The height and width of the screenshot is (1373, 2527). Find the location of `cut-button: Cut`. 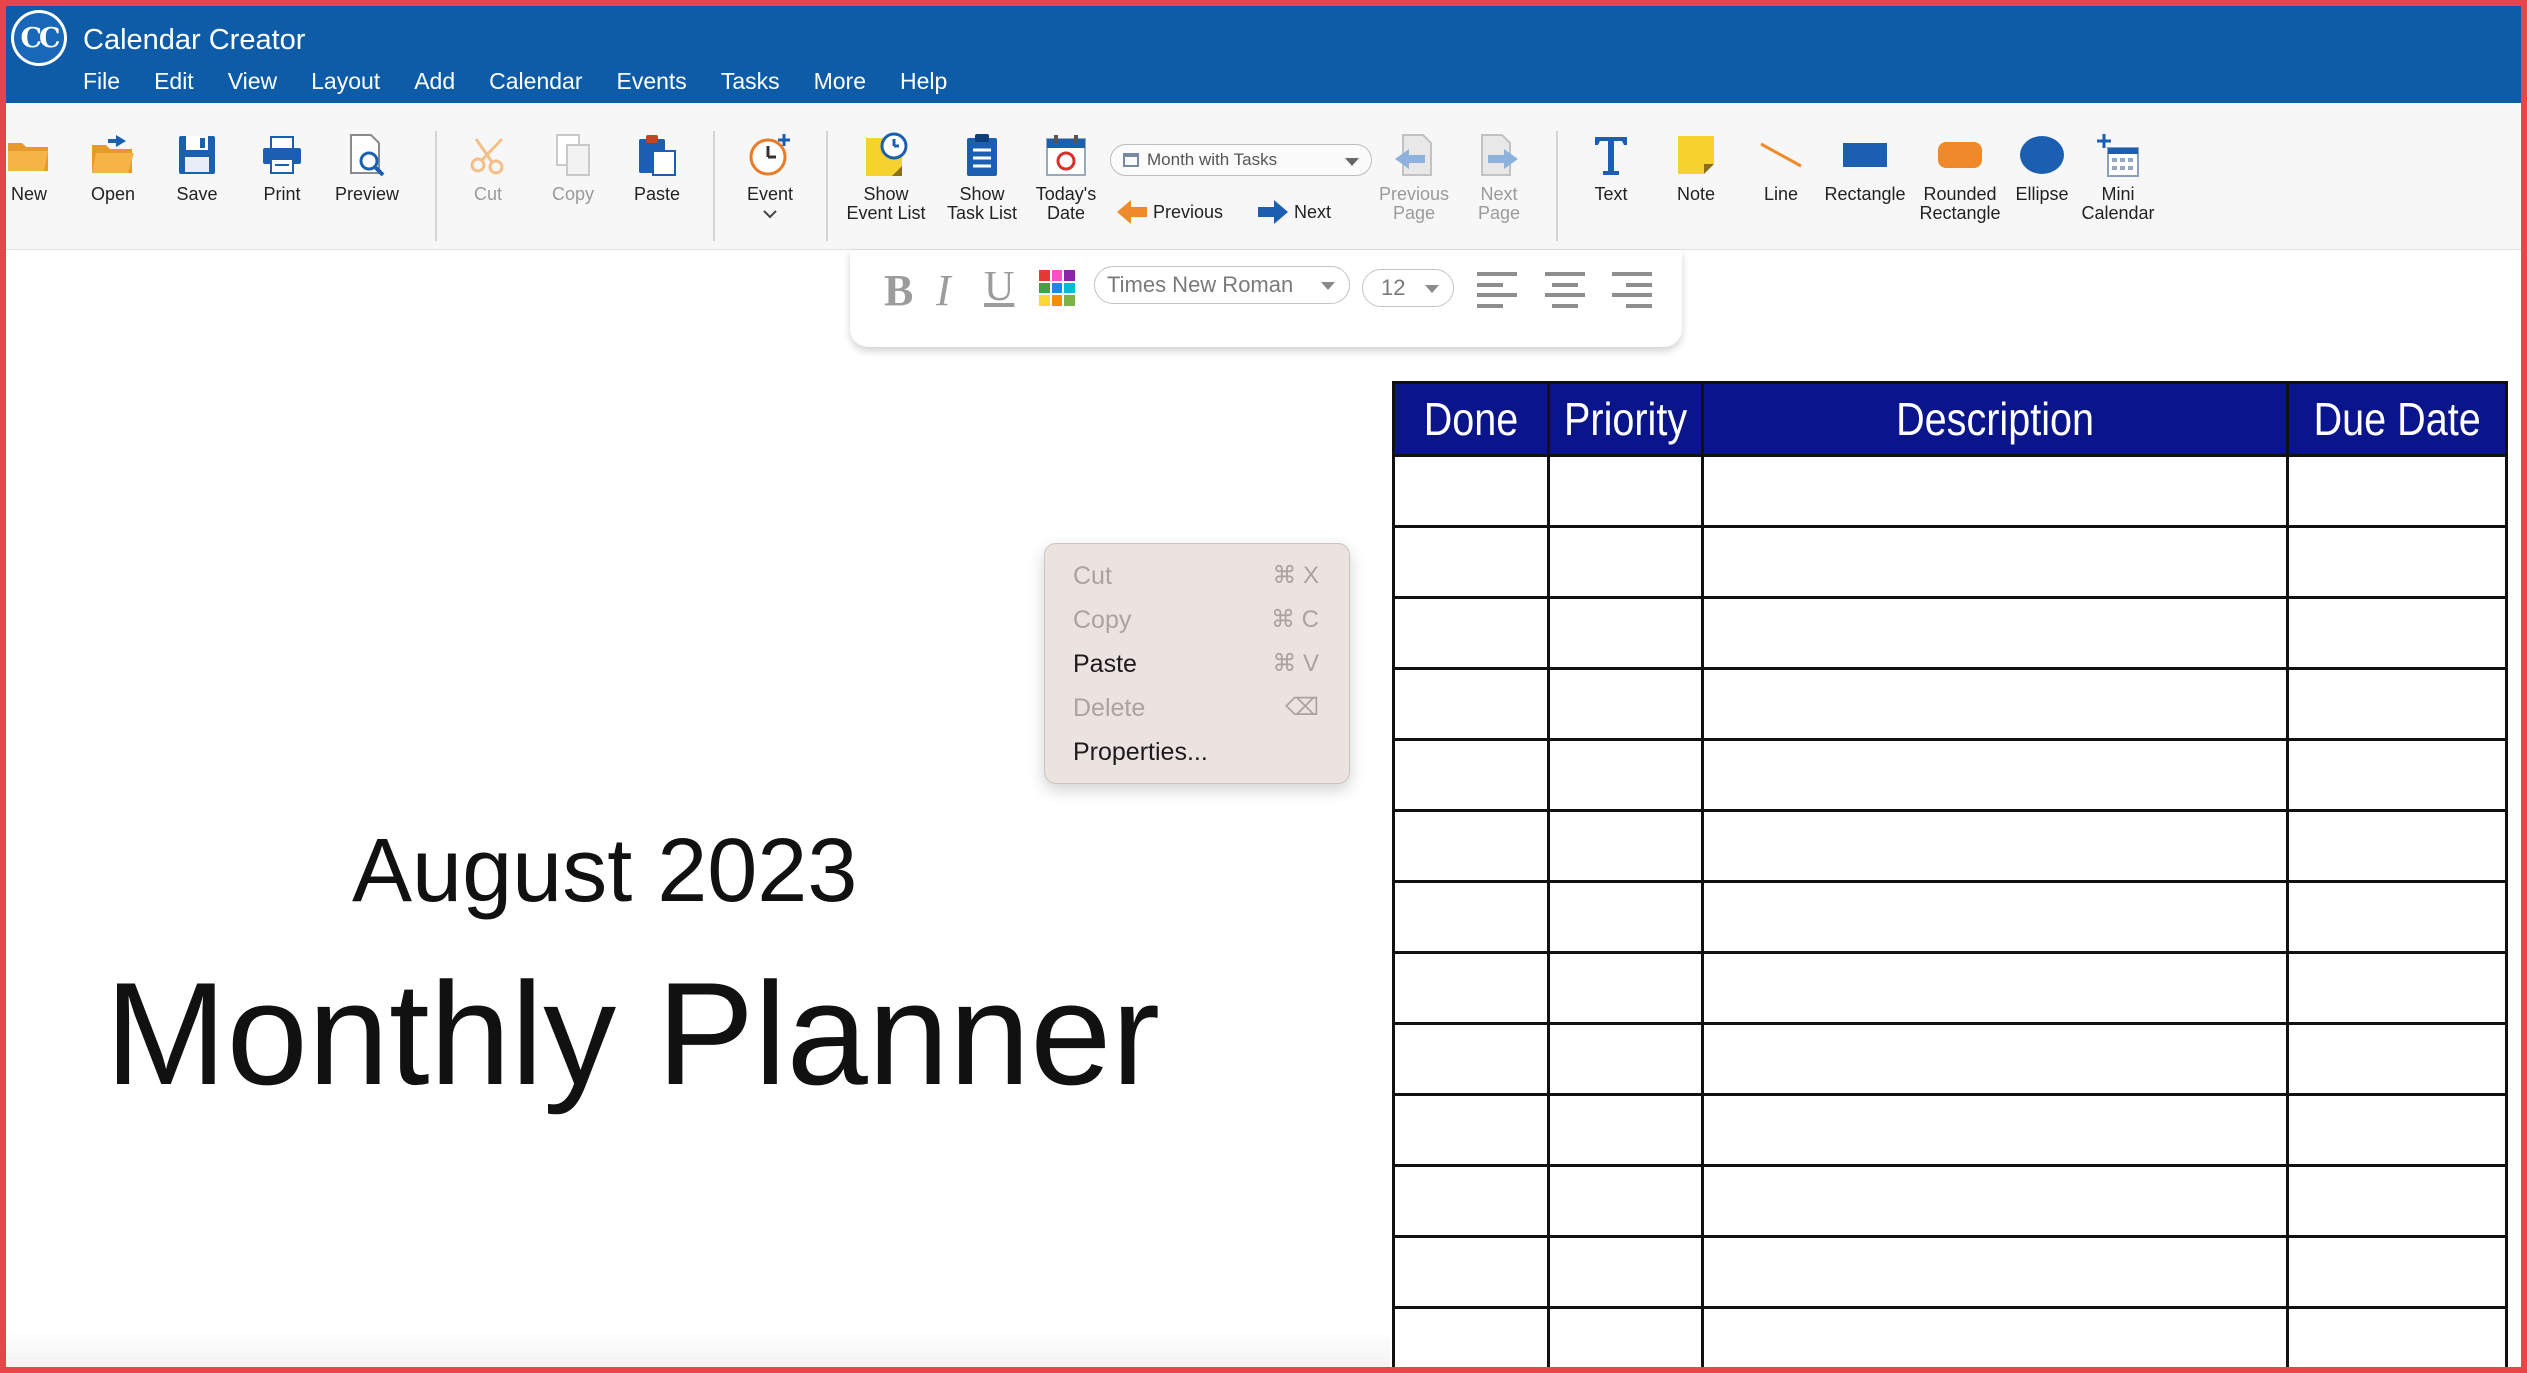

cut-button: Cut is located at coordinates (488, 186).